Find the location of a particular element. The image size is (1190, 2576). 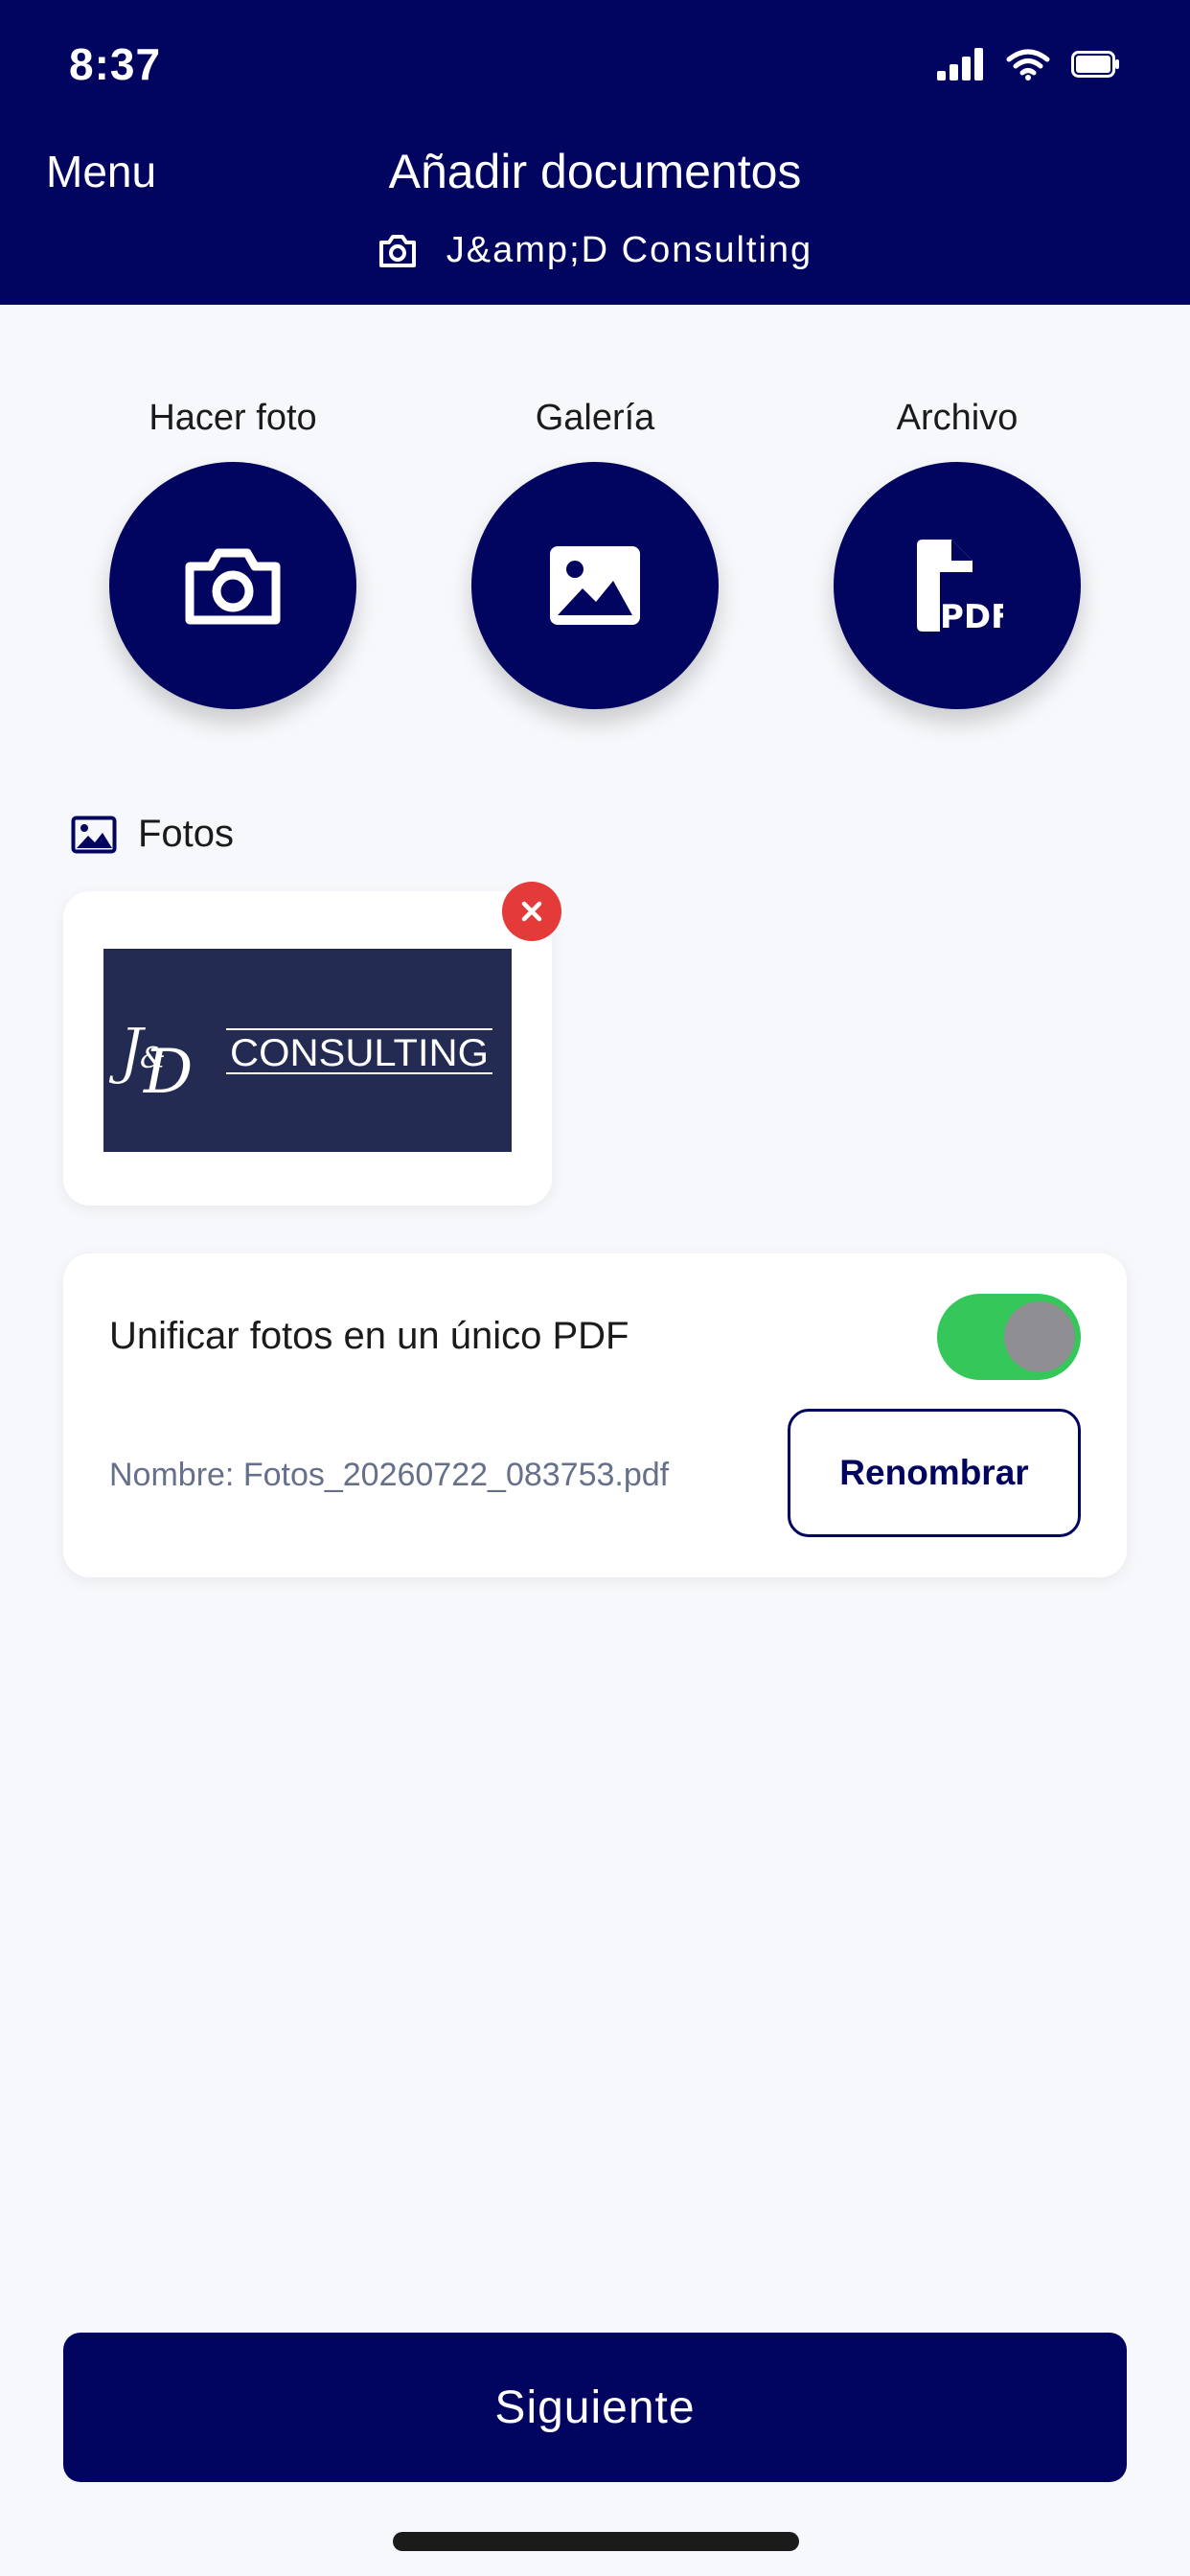

page-title: Añadir documentos is located at coordinates (595, 171).